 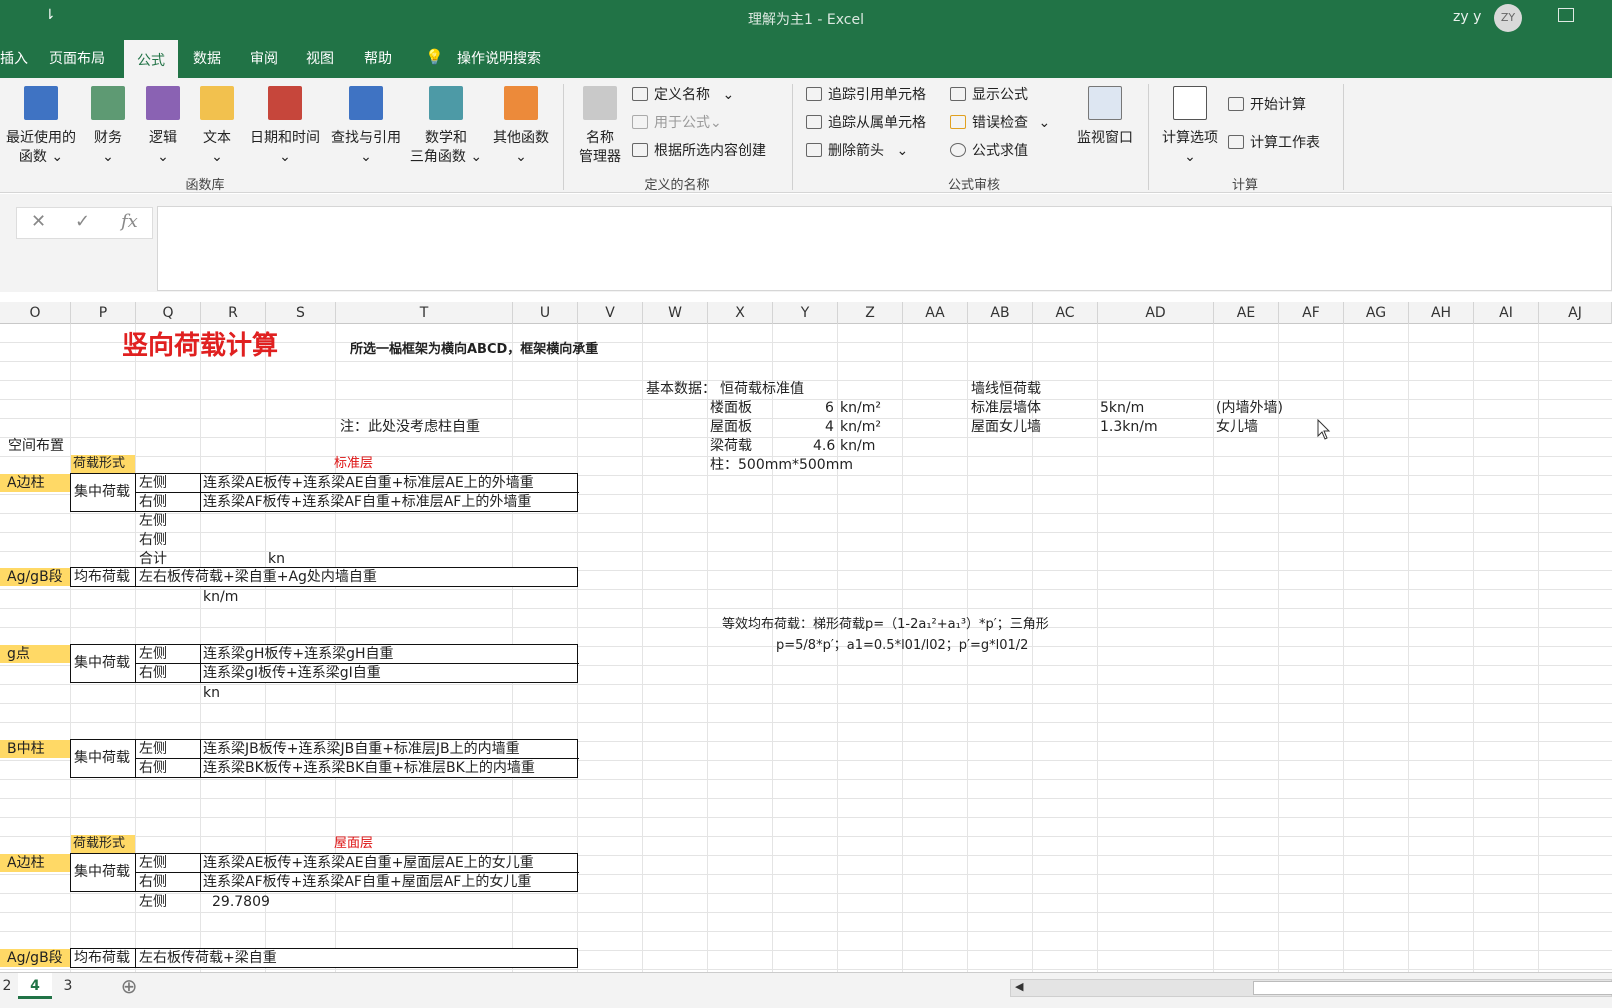 I want to click on sheet-tab-active: 4, so click(x=35, y=986).